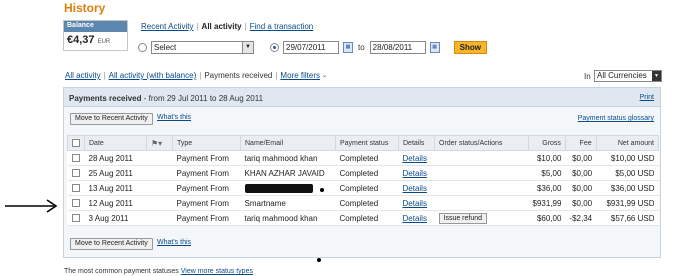  What do you see at coordinates (627, 173) in the screenshot?
I see `row-net: $5,00 USD` at bounding box center [627, 173].